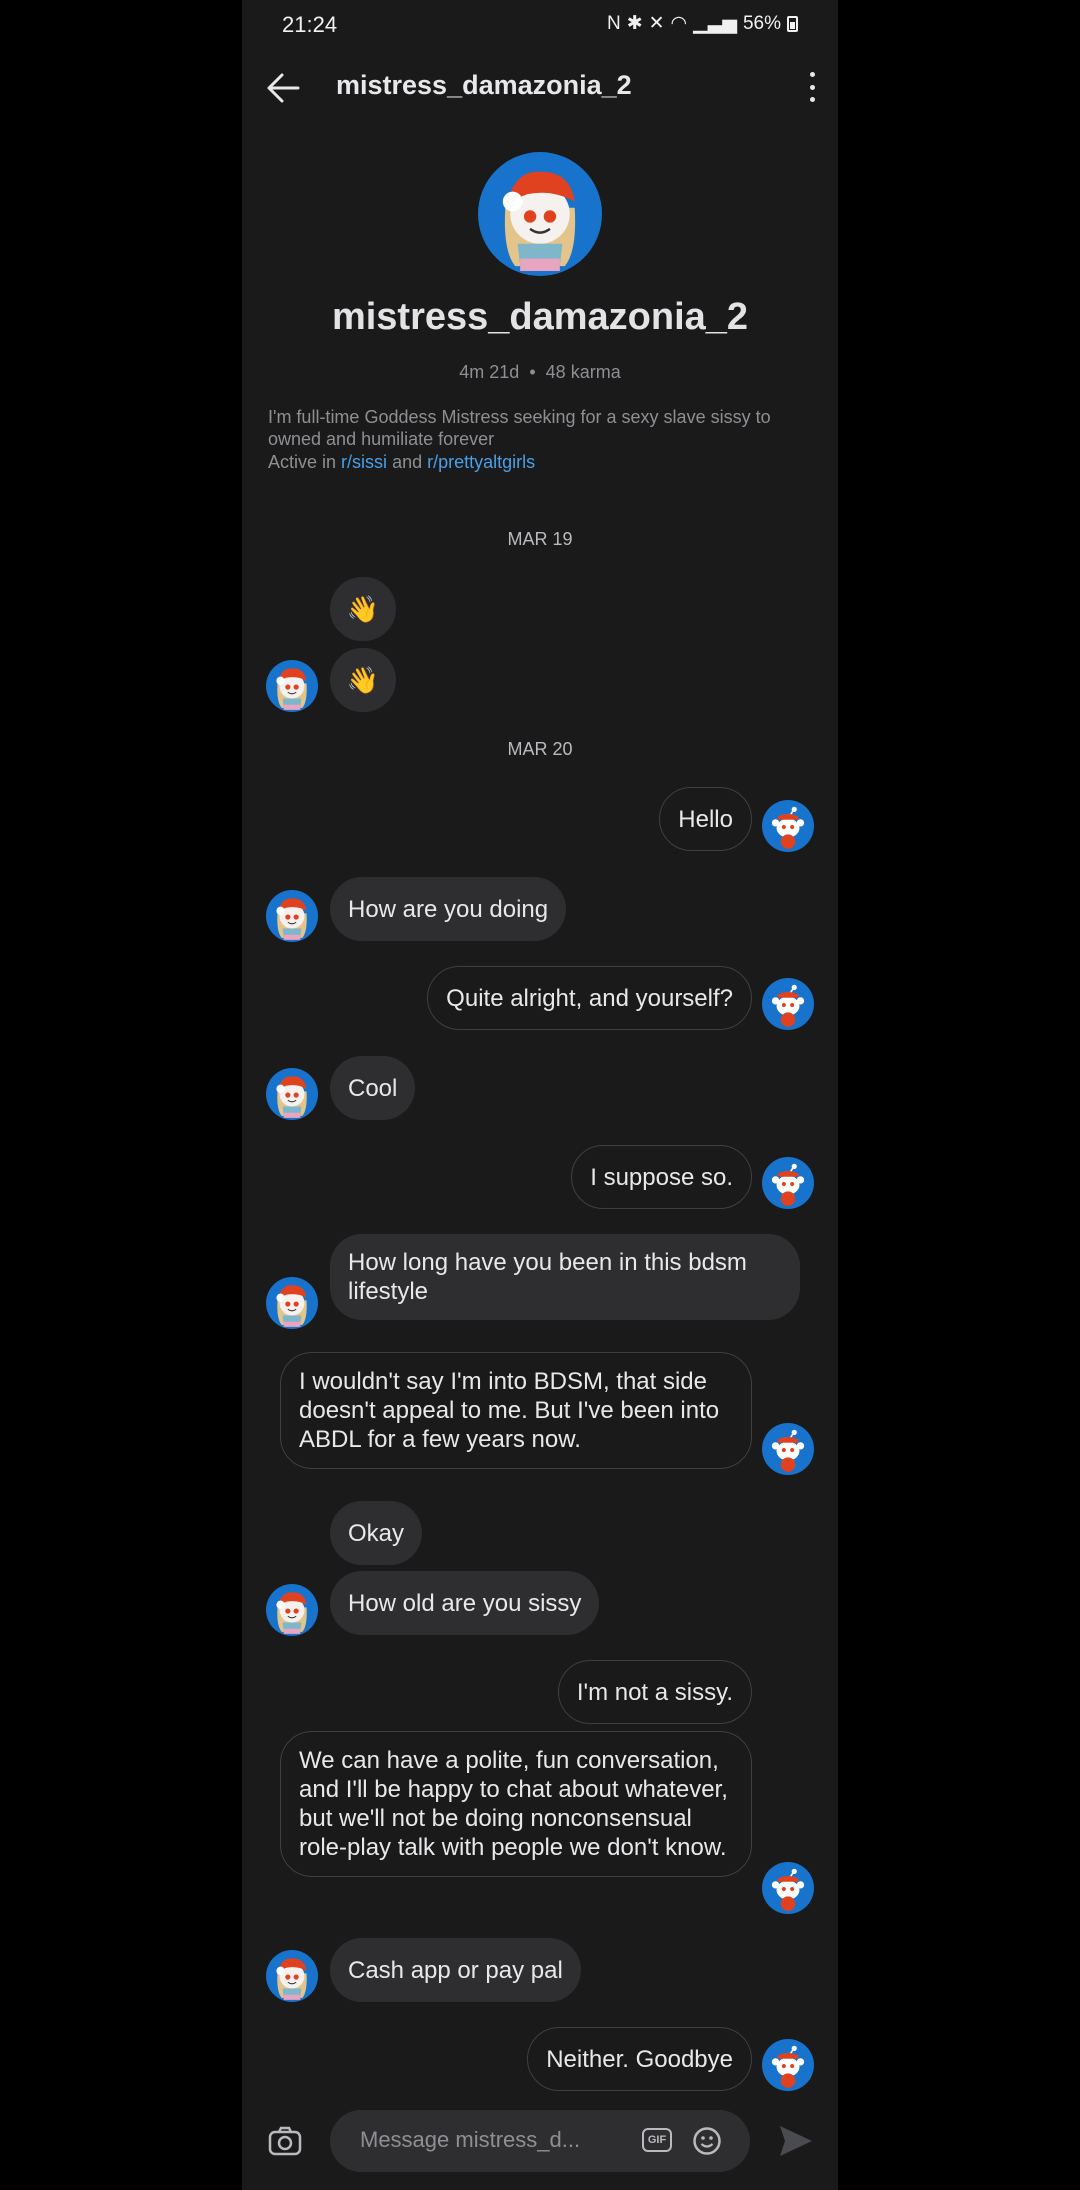 This screenshot has width=1080, height=2190. Describe the element at coordinates (657, 2140) in the screenshot. I see `gif-icon: GIF` at that location.